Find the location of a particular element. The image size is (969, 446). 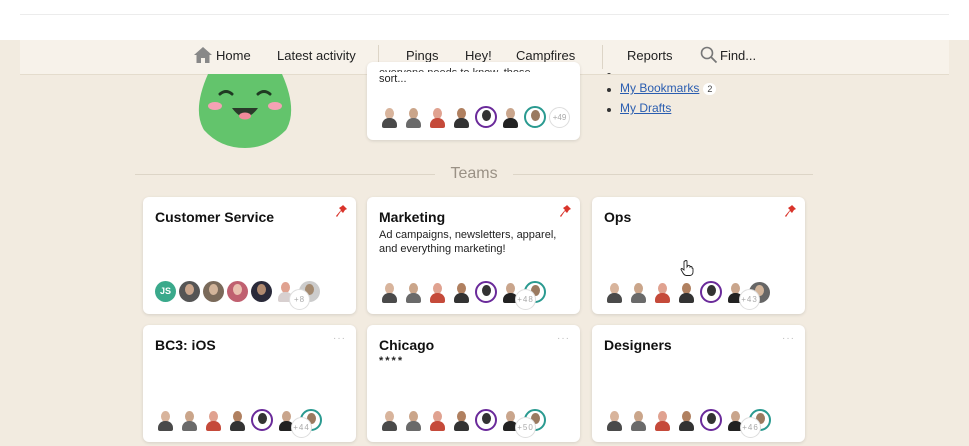

link-item: My Drafts is located at coordinates (685, 111).